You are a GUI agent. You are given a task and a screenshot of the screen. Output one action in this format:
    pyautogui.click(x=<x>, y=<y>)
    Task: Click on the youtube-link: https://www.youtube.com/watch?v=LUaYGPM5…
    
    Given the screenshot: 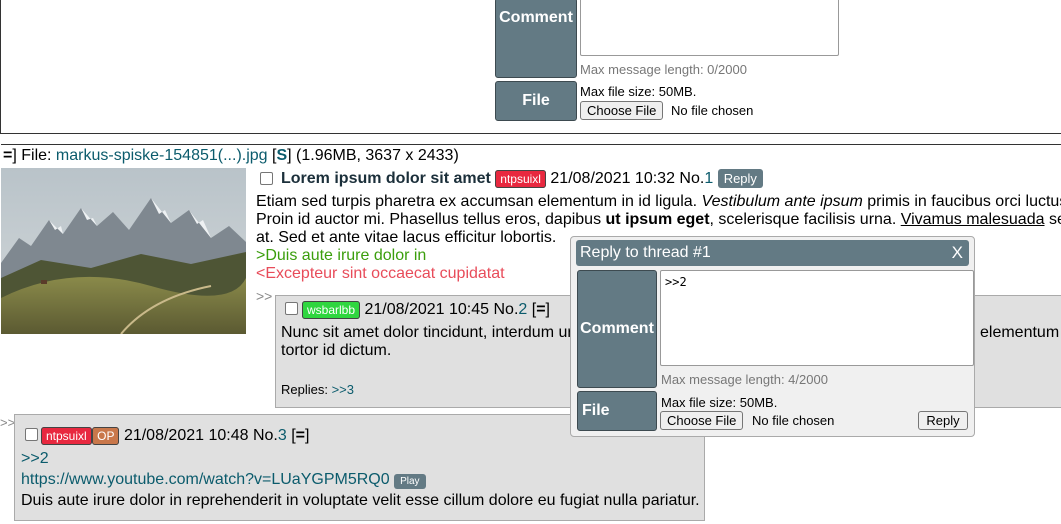 What is the action you would take?
    pyautogui.click(x=205, y=479)
    